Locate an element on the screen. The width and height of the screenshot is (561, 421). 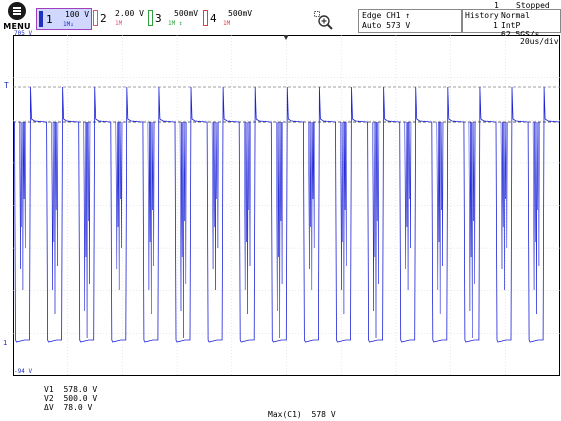
cursor-v1-readout: V1 578.0 V is located at coordinates (71, 389).